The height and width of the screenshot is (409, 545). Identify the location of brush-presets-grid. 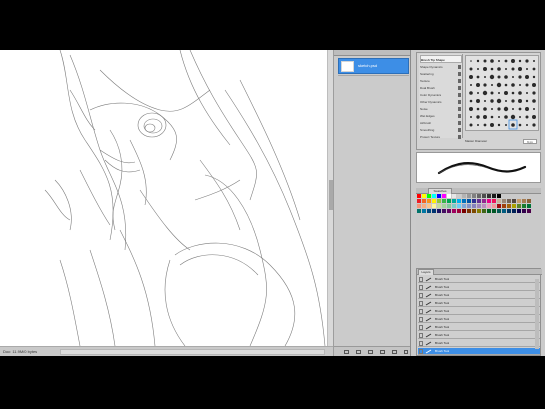
(502, 93).